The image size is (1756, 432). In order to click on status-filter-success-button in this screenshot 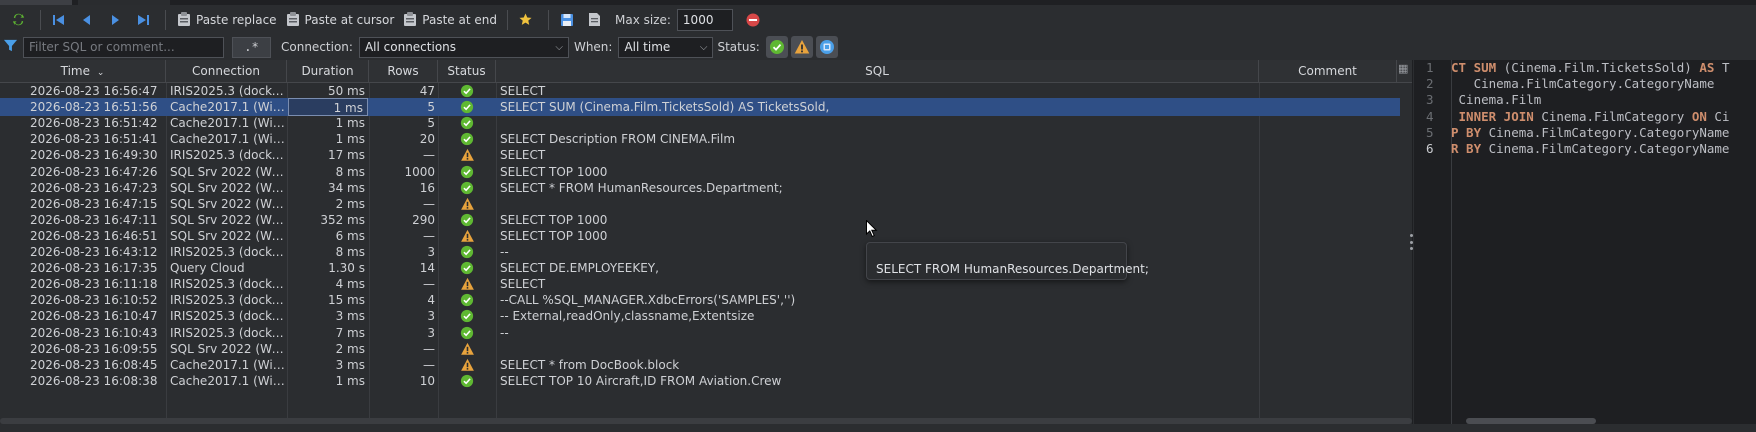, I will do `click(776, 47)`.